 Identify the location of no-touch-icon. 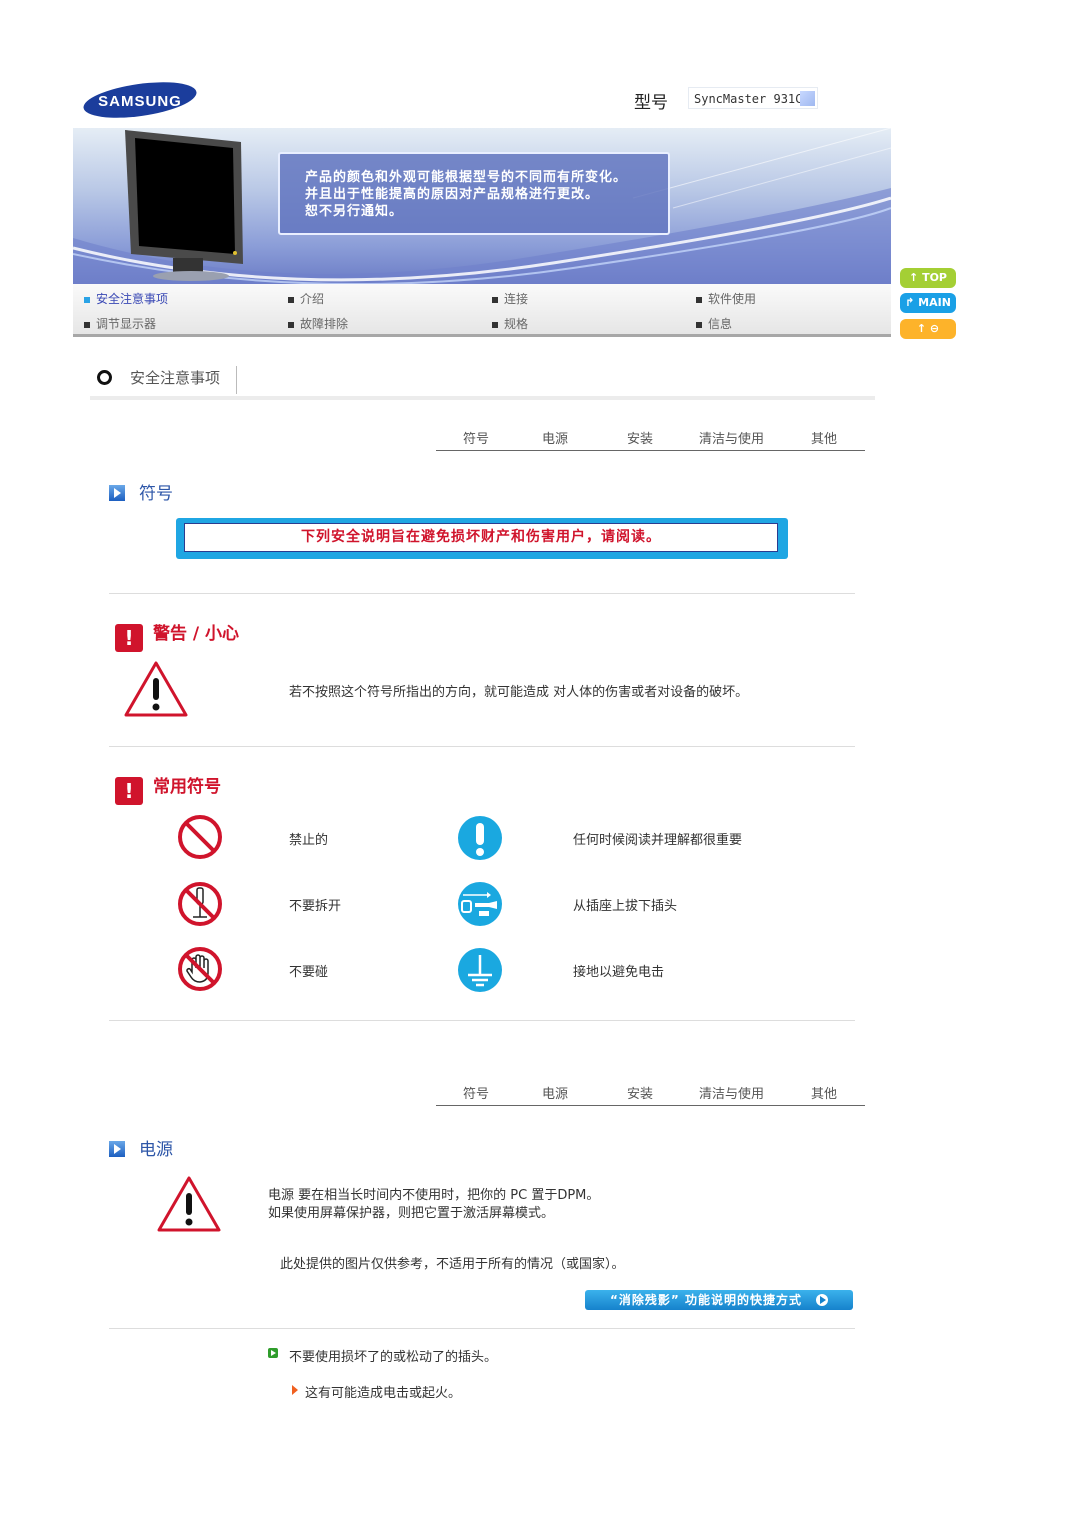
(200, 971).